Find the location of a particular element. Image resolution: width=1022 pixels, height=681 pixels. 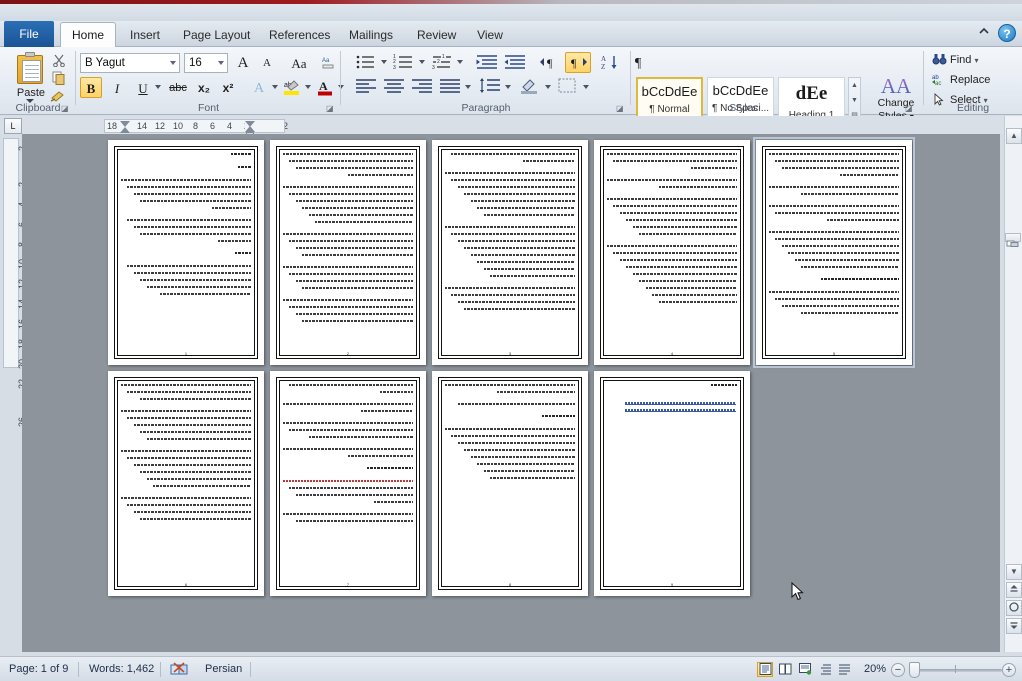

vertical-scrollbar: ▲ ▼ is located at coordinates (1013, 384).